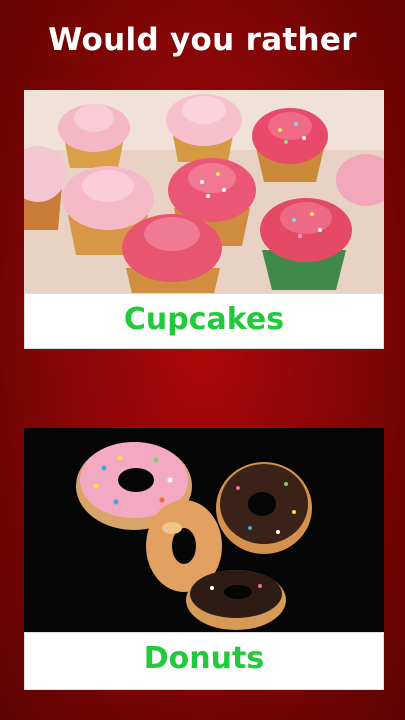 Image resolution: width=405 pixels, height=720 pixels. I want to click on page-title: Would you rather, so click(202, 40).